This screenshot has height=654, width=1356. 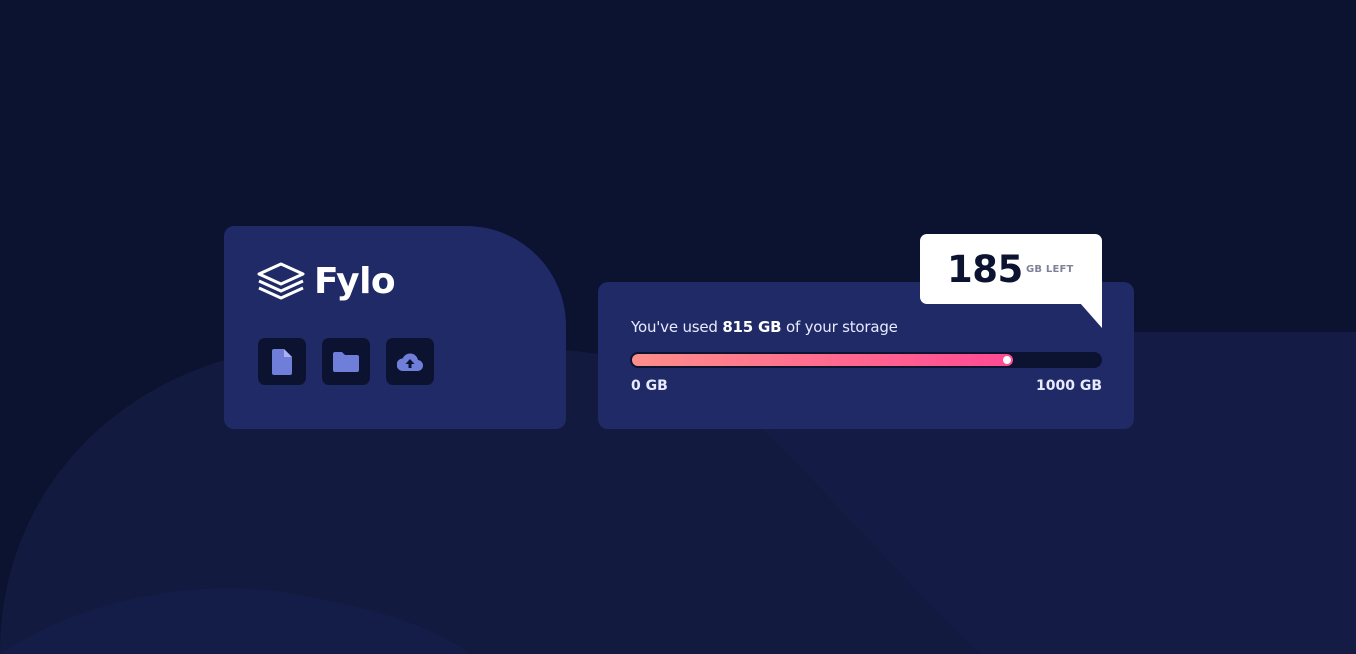 I want to click on document-icon, so click(x=282, y=361).